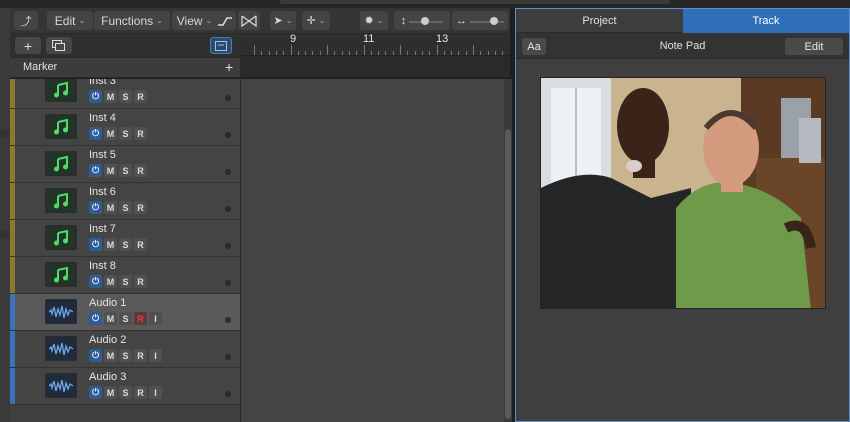 This screenshot has height=422, width=850. Describe the element at coordinates (107, 377) in the screenshot. I see `track-name: Audio 3` at that location.